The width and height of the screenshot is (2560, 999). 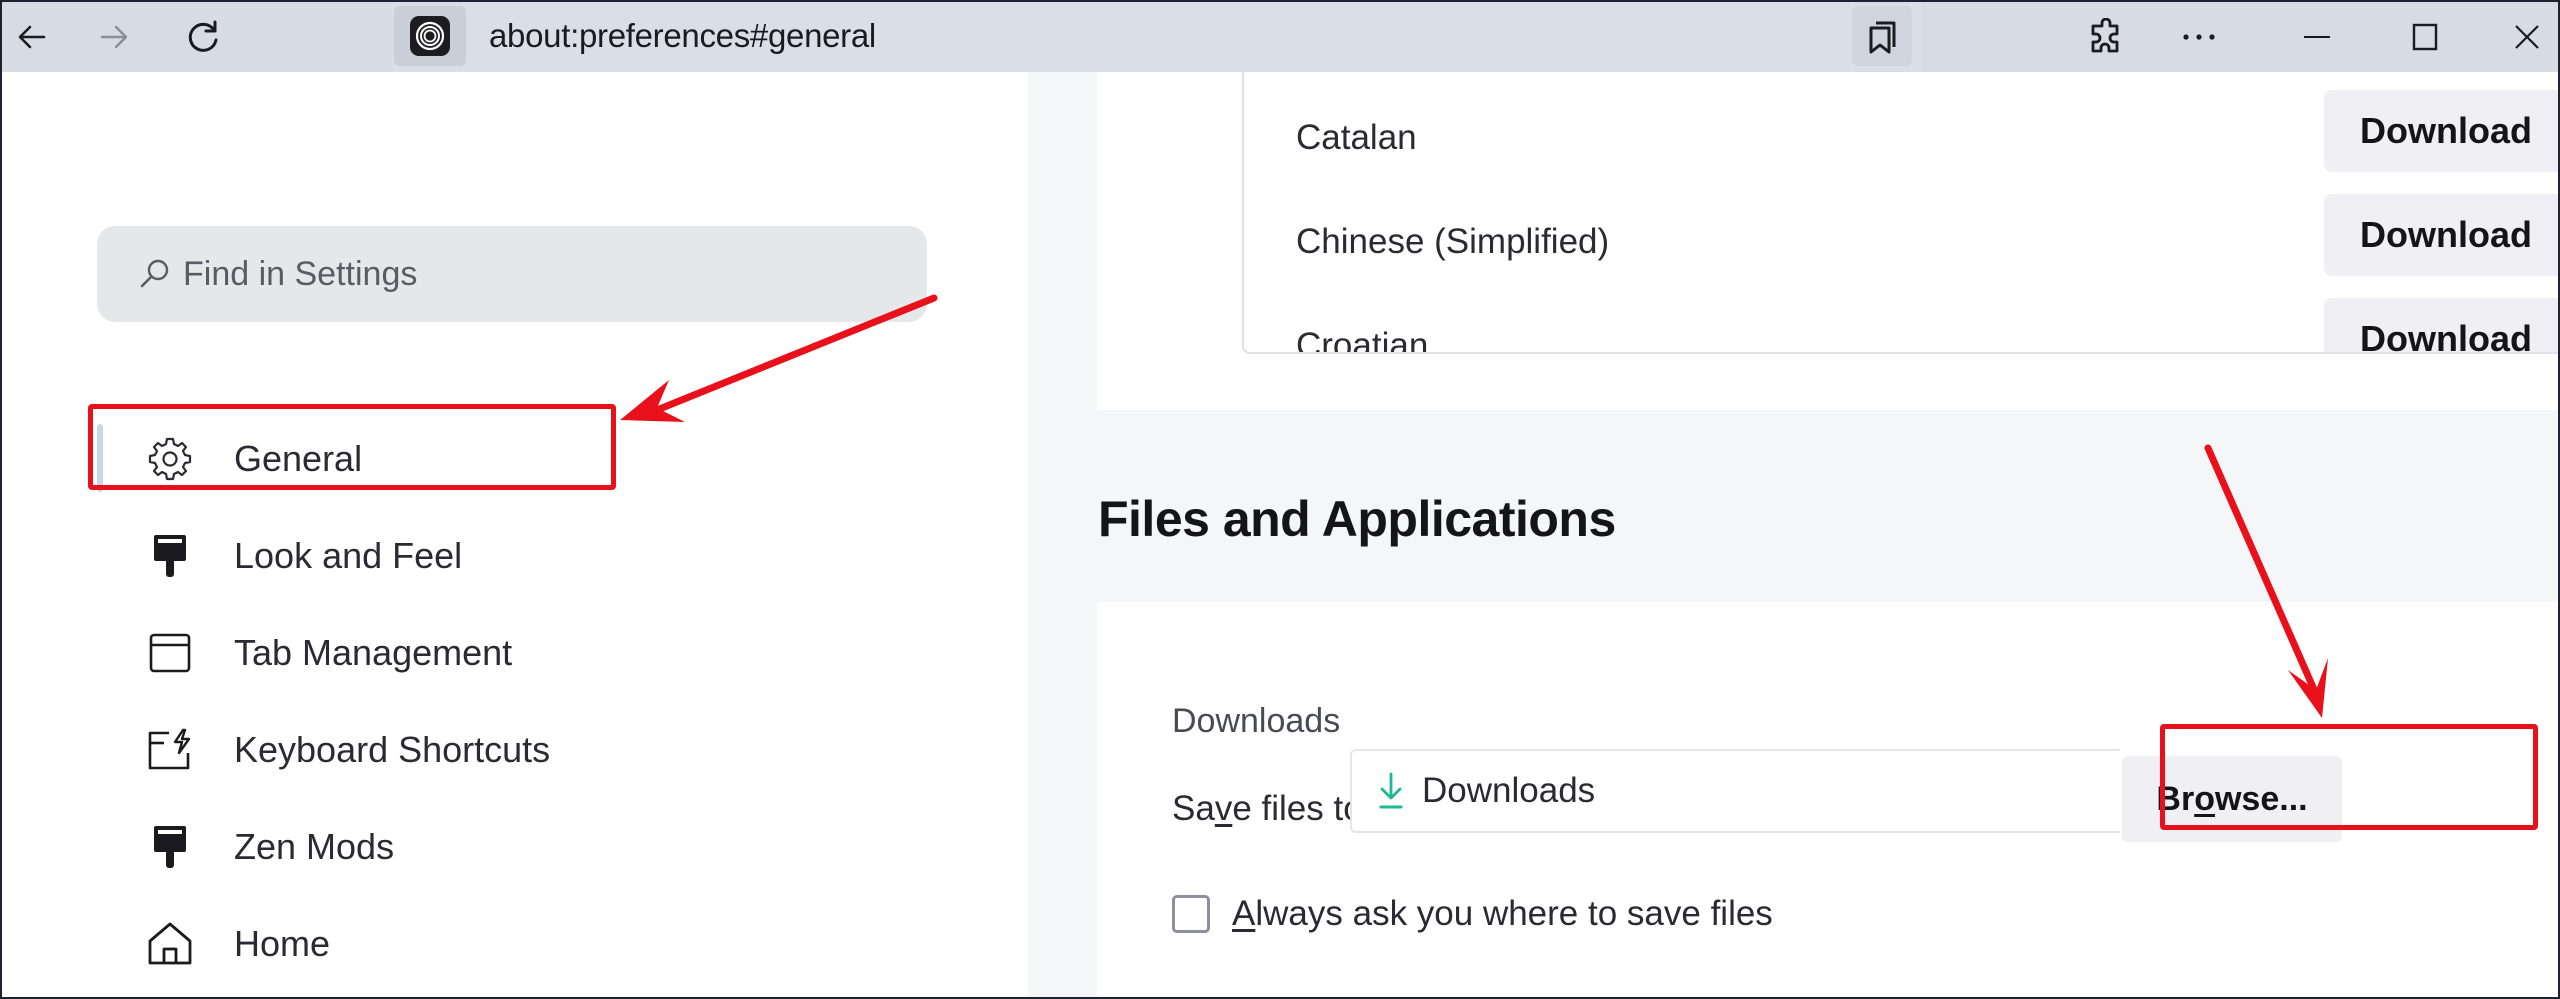 I want to click on always-ask-label: Always ask you where to save files, so click(x=1502, y=914).